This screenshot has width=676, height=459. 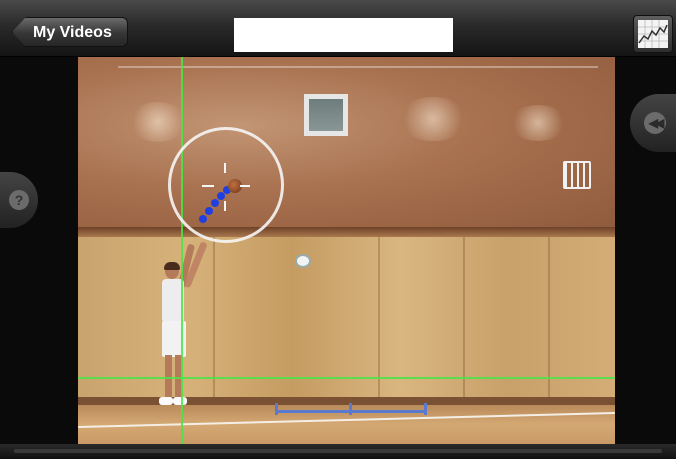 I want to click on wall-rack, so click(x=577, y=175).